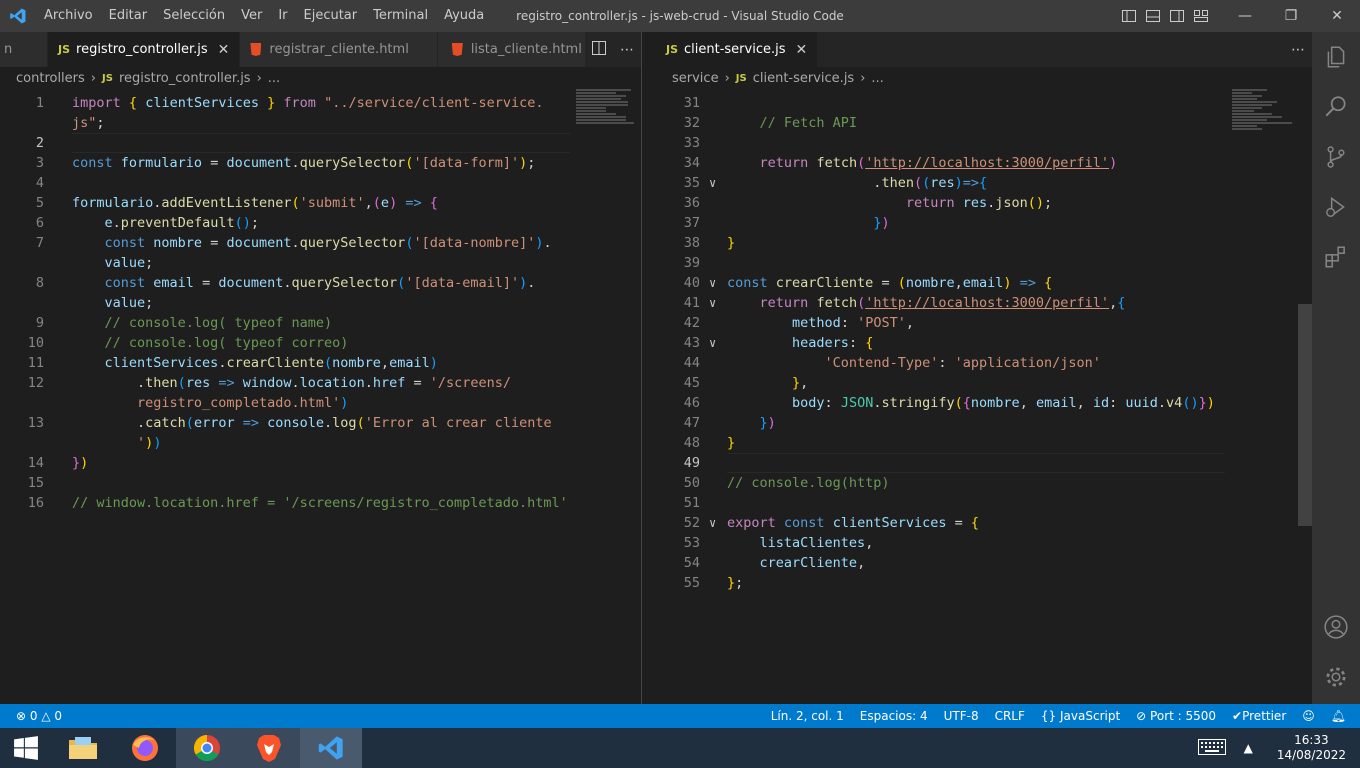 Image resolution: width=1360 pixels, height=768 pixels. What do you see at coordinates (984, 223) in the screenshot?
I see `code-line: 37 })` at bounding box center [984, 223].